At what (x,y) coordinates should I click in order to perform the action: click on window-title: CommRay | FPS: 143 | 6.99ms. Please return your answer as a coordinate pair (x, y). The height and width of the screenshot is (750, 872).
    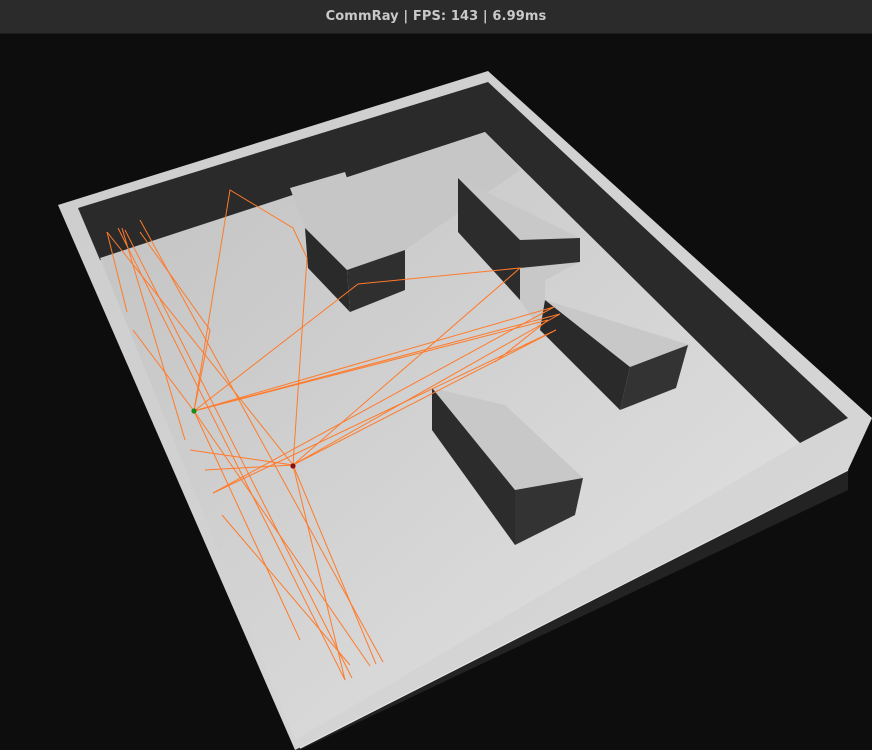
    Looking at the image, I should click on (436, 16).